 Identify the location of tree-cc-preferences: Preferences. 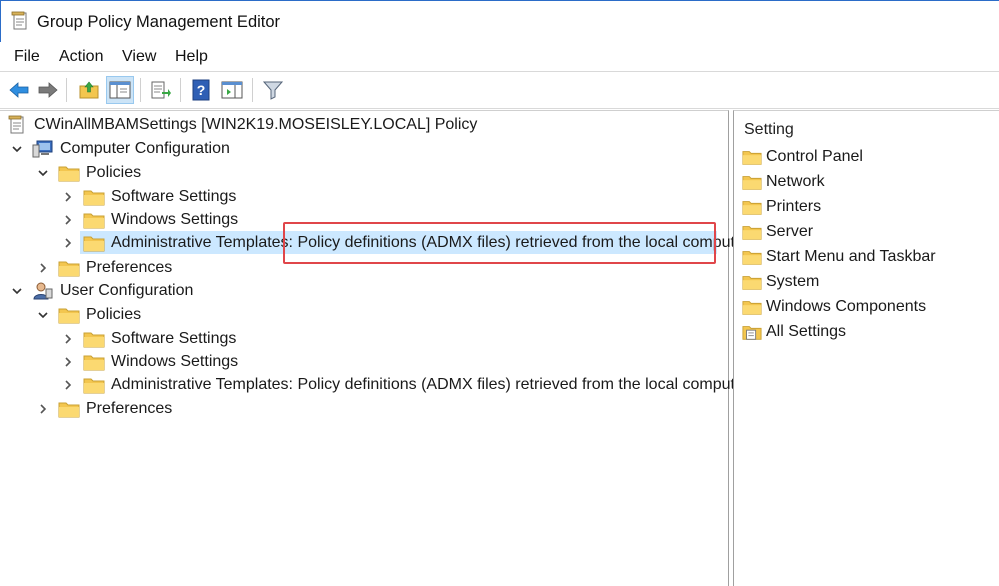
(104, 268).